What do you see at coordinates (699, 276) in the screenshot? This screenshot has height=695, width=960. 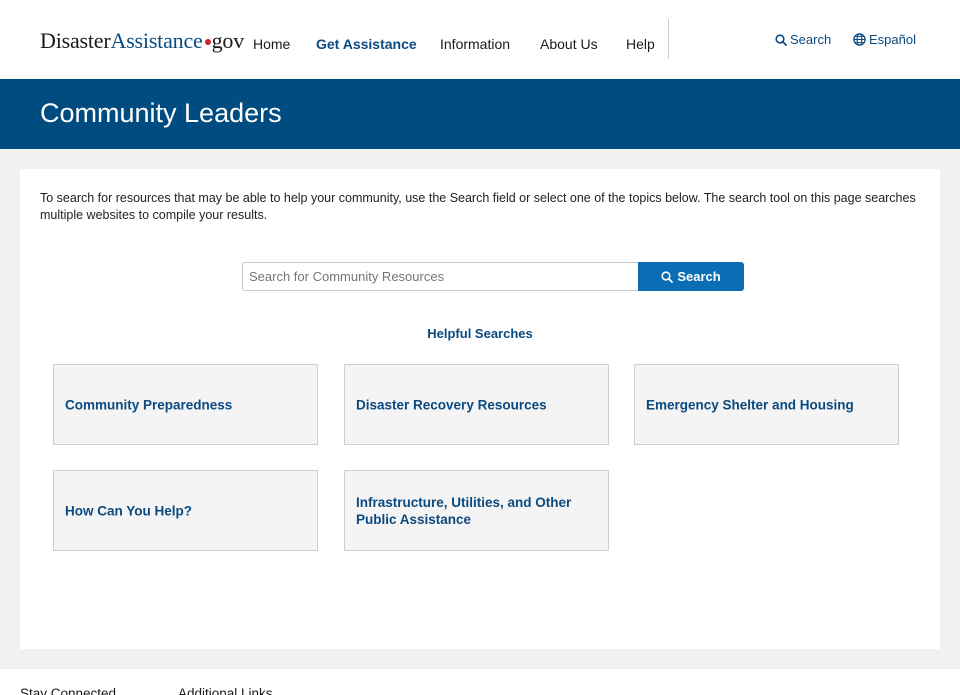 I see `search-button-label: Search` at bounding box center [699, 276].